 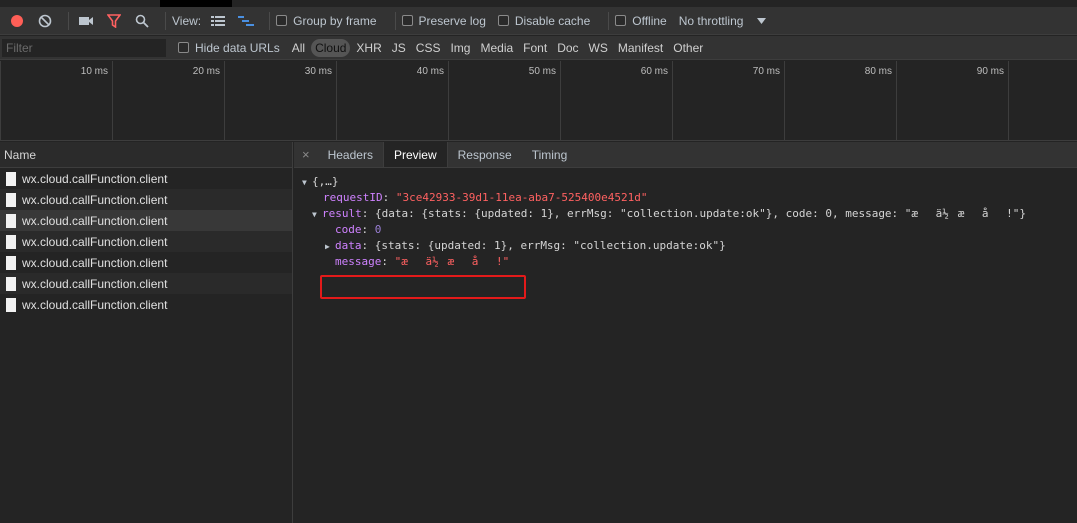 I want to click on timeline-tick, so click(x=1042, y=101).